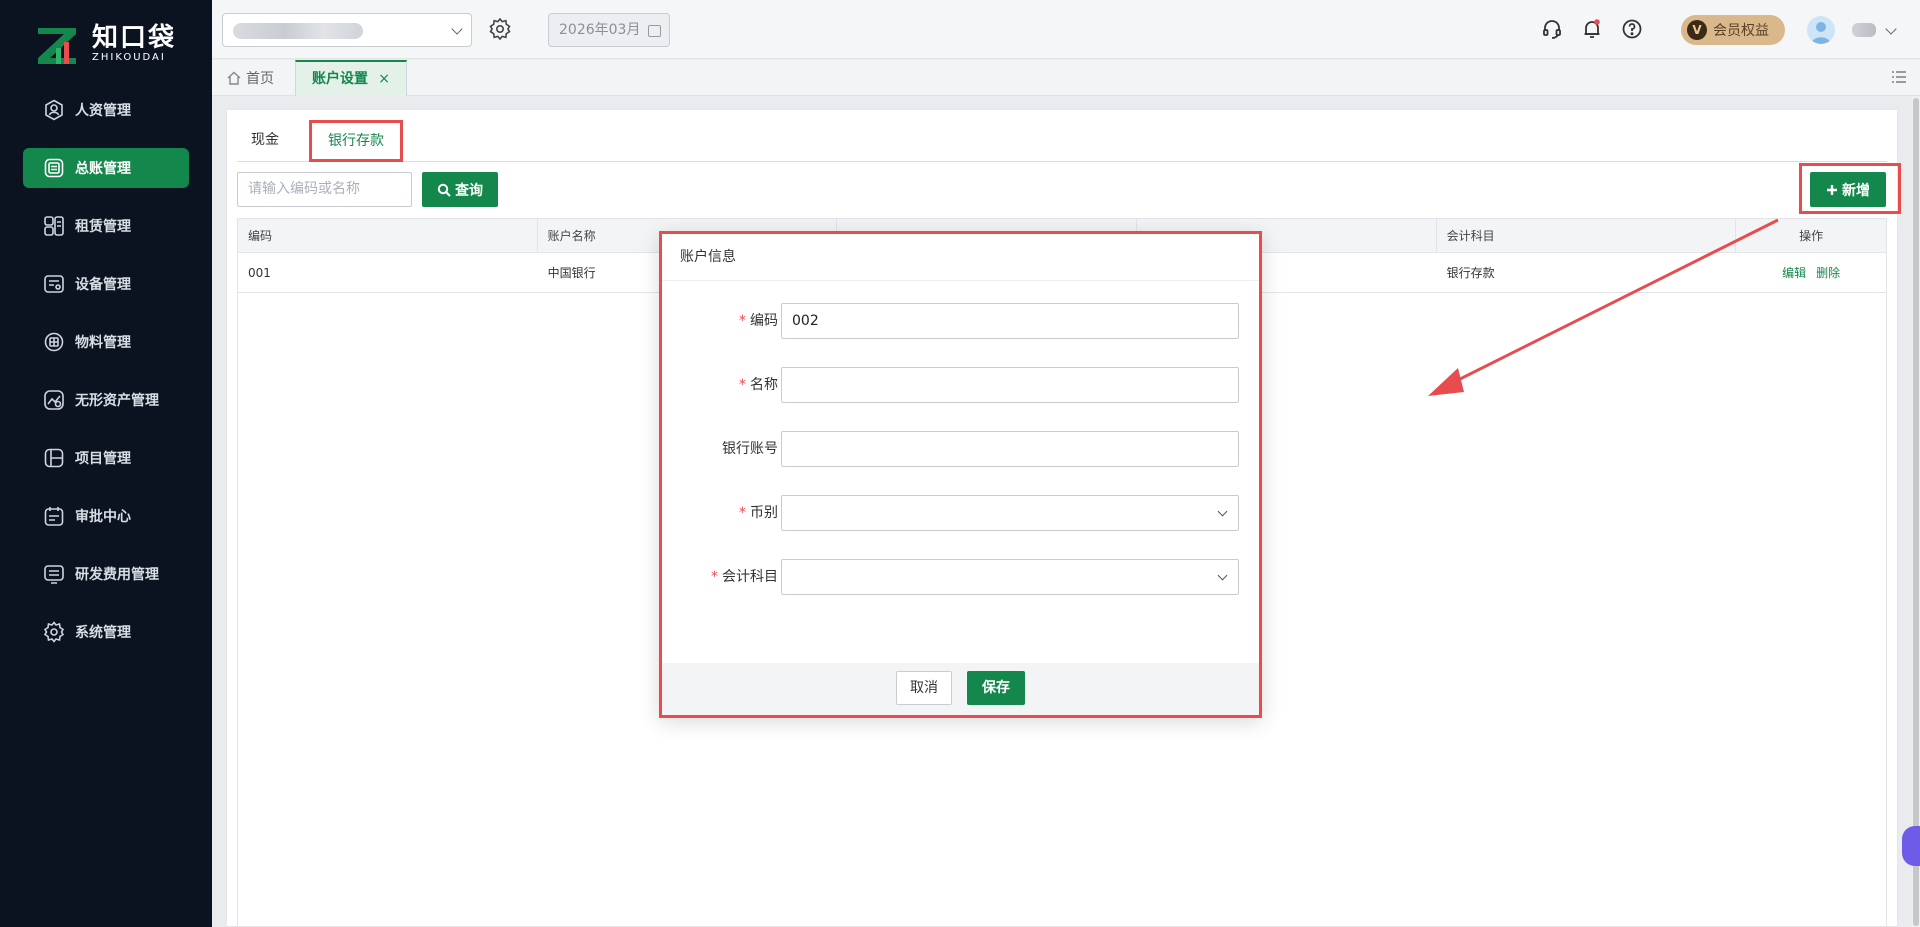  What do you see at coordinates (1741, 31) in the screenshot?
I see `member-benefits-label: 会员权益` at bounding box center [1741, 31].